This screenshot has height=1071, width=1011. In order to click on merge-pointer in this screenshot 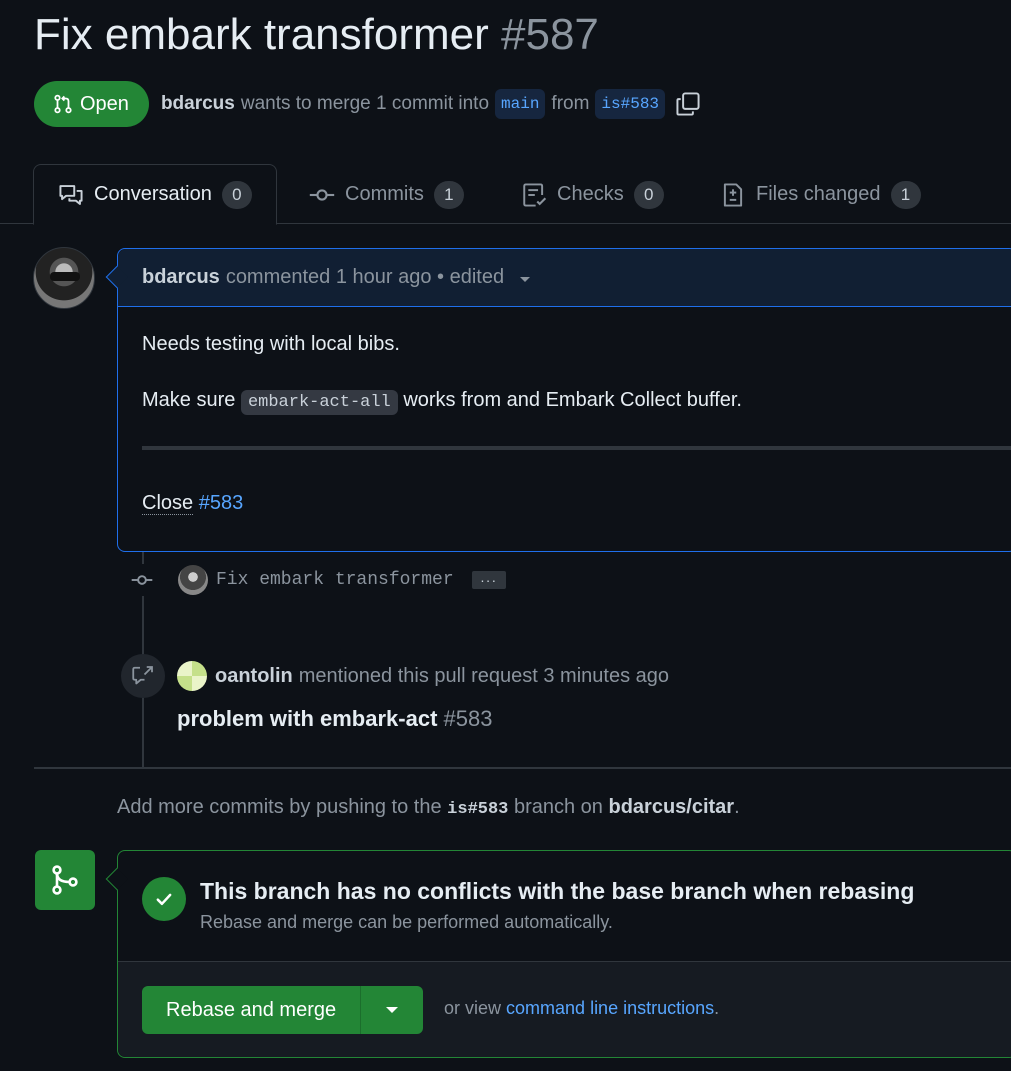, I will do `click(117, 879)`.